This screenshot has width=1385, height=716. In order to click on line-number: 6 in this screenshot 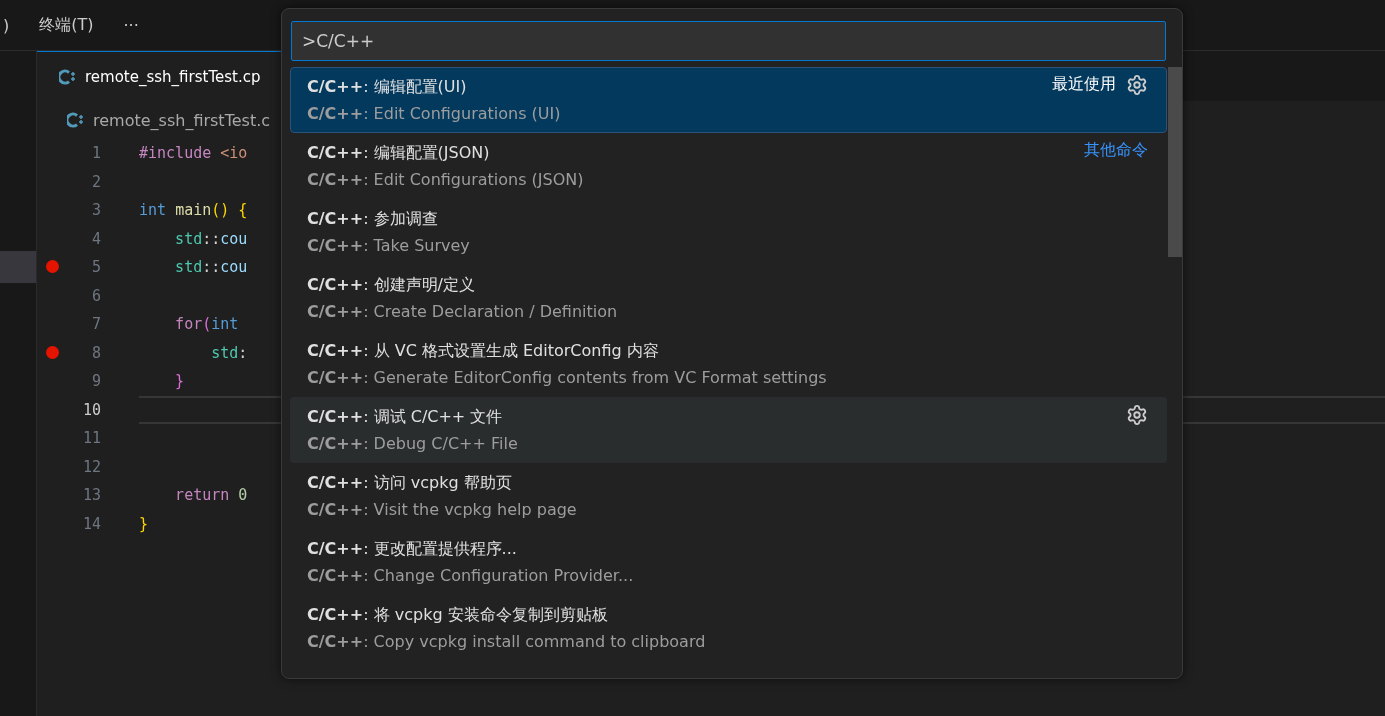, I will do `click(95, 295)`.